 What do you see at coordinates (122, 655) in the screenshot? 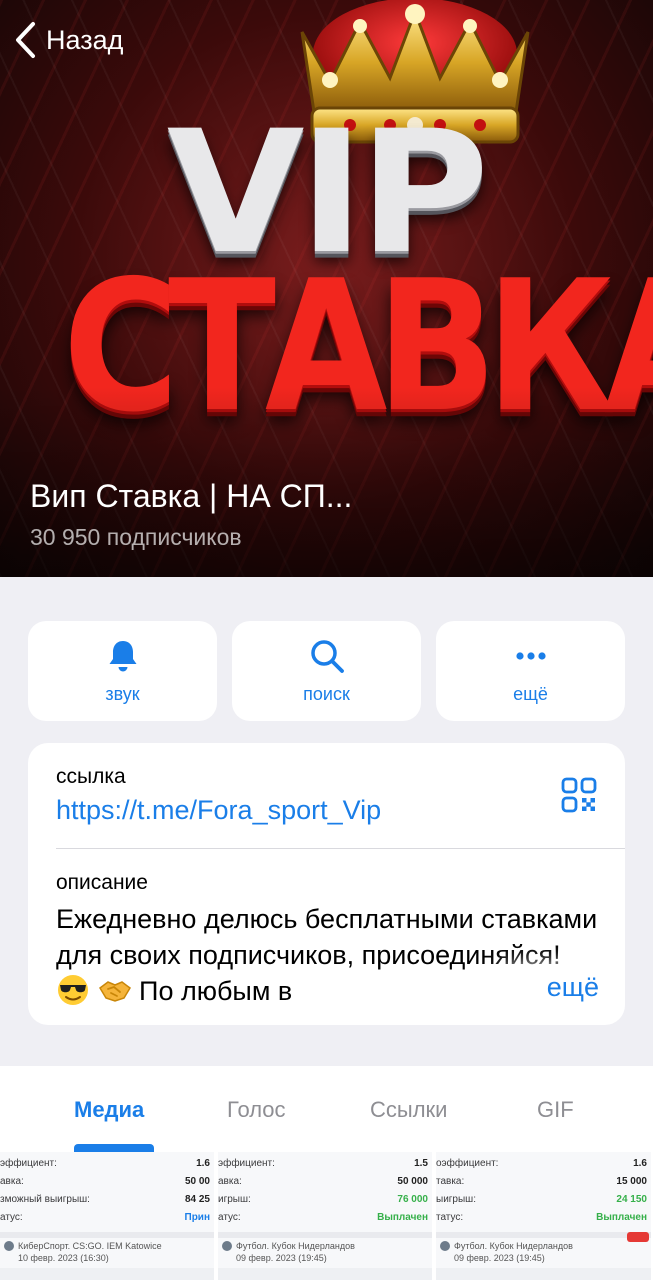
I see `bell-icon` at bounding box center [122, 655].